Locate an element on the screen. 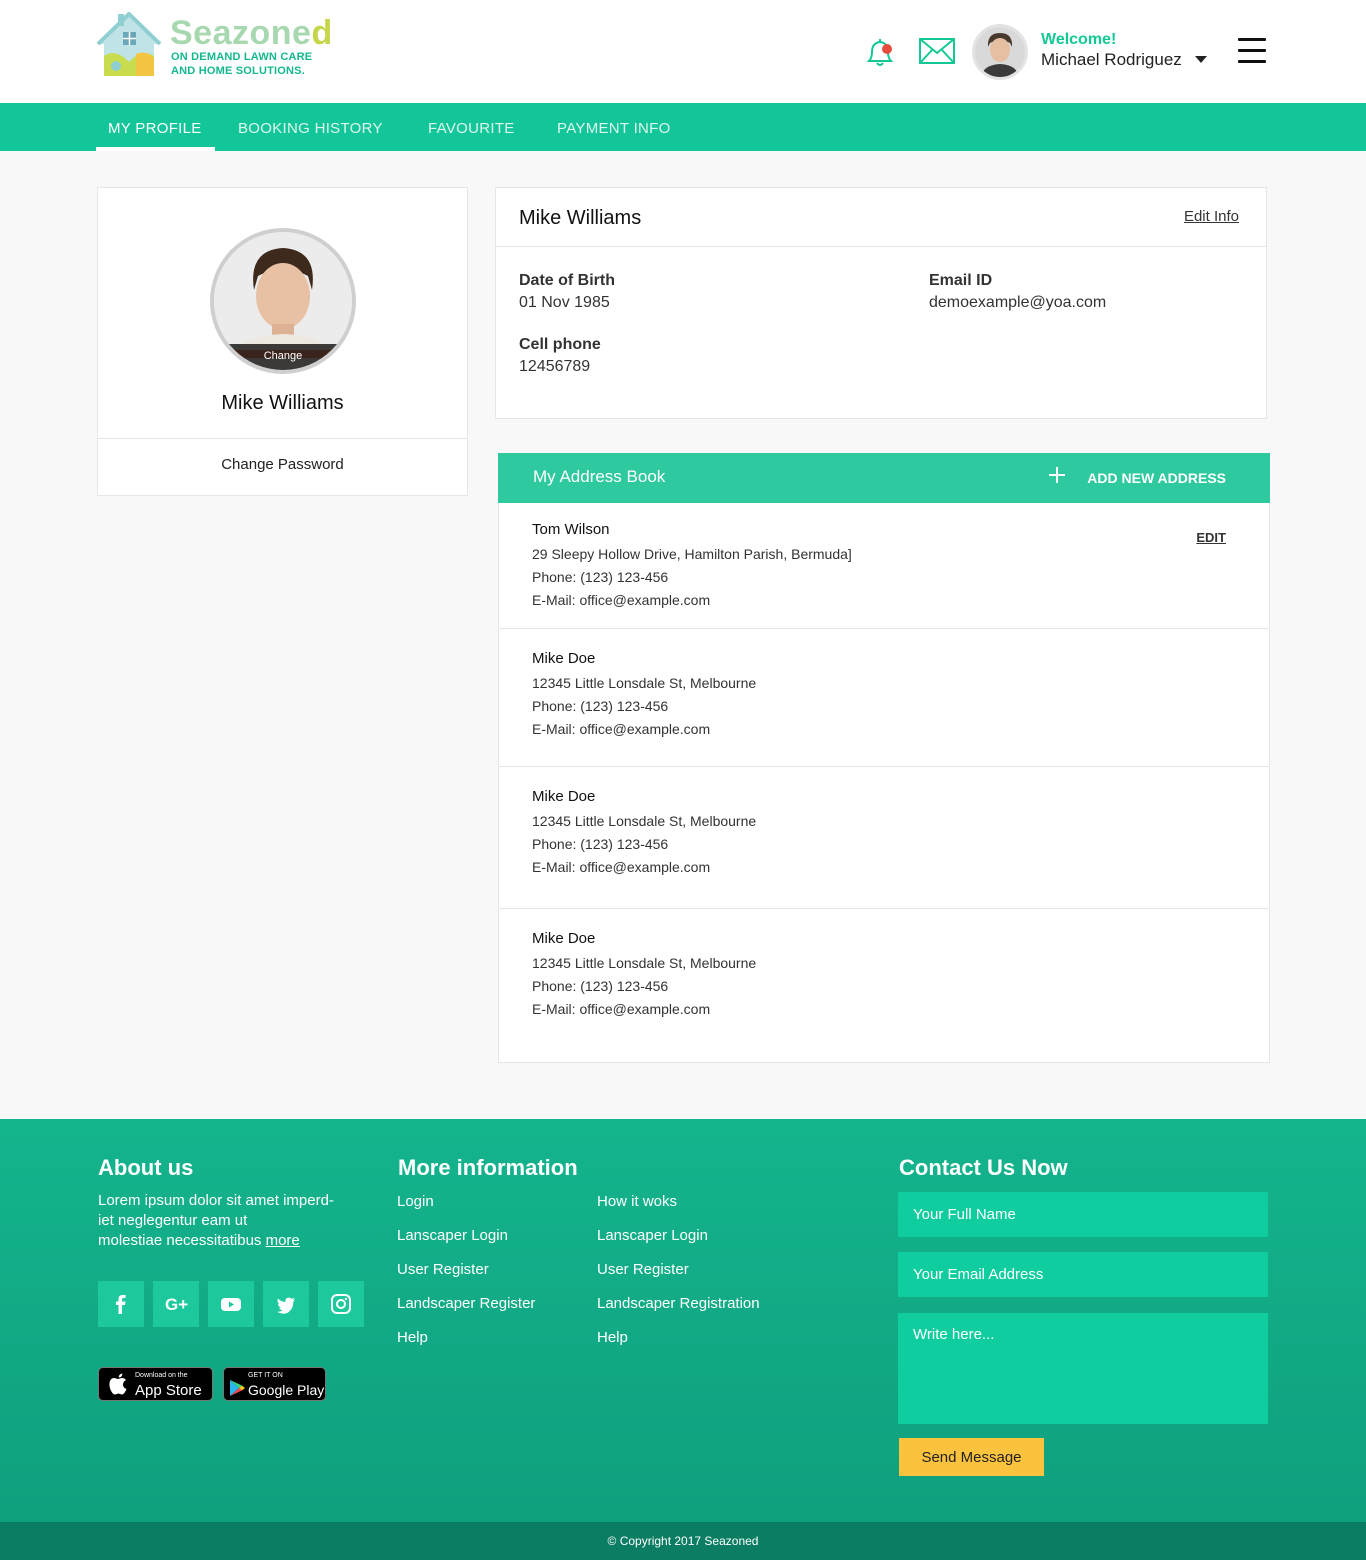 Image resolution: width=1366 pixels, height=1560 pixels. tab-booking-history: BOOKING HISTORY is located at coordinates (310, 127).